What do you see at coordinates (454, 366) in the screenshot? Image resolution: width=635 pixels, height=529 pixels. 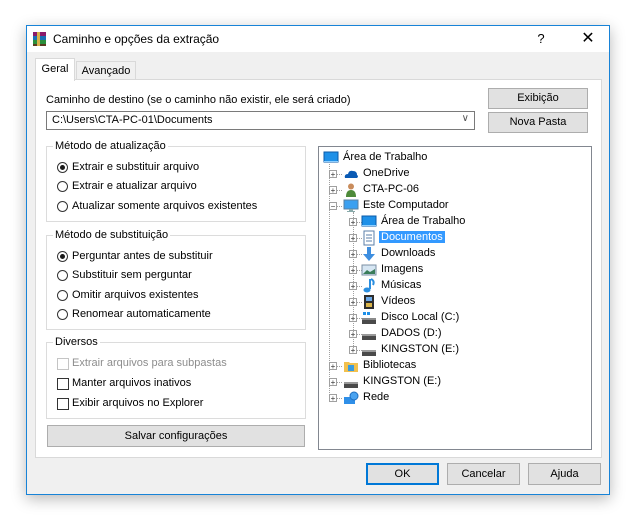 I see `tree-node: + Bibliotecas` at bounding box center [454, 366].